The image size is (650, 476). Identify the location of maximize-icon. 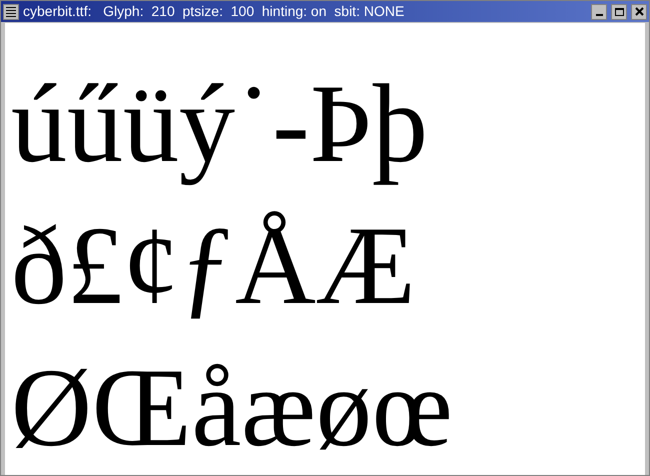
(619, 12).